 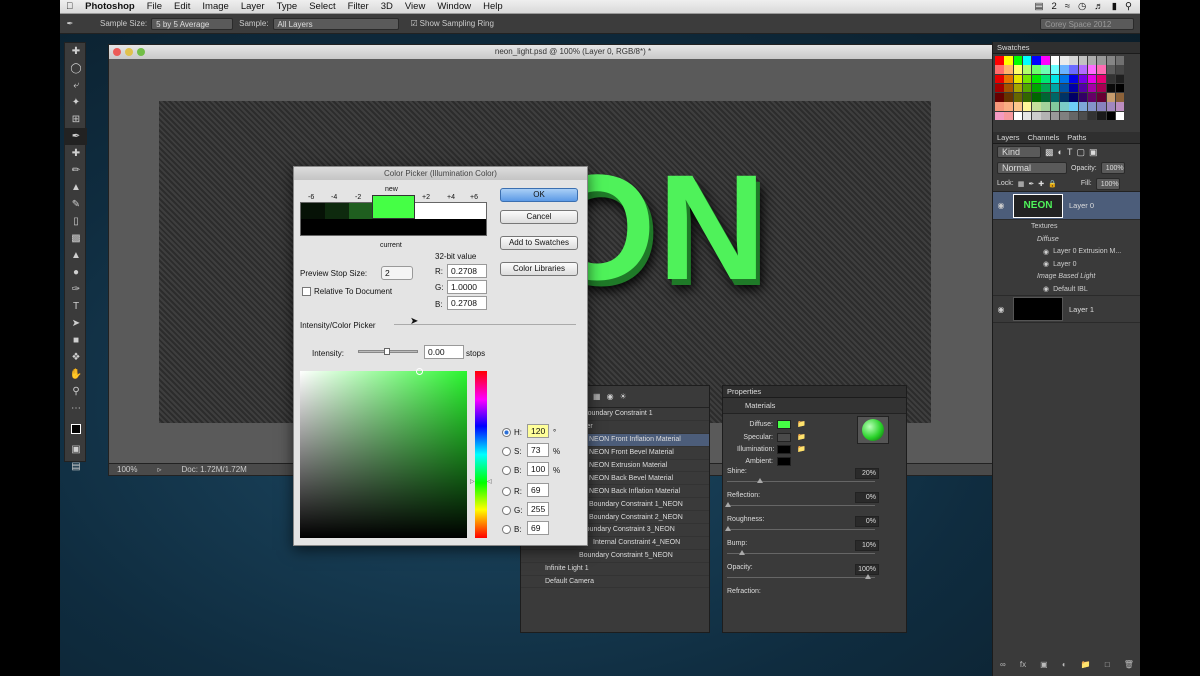 I want to click on color-field-cursor, so click(x=419, y=371).